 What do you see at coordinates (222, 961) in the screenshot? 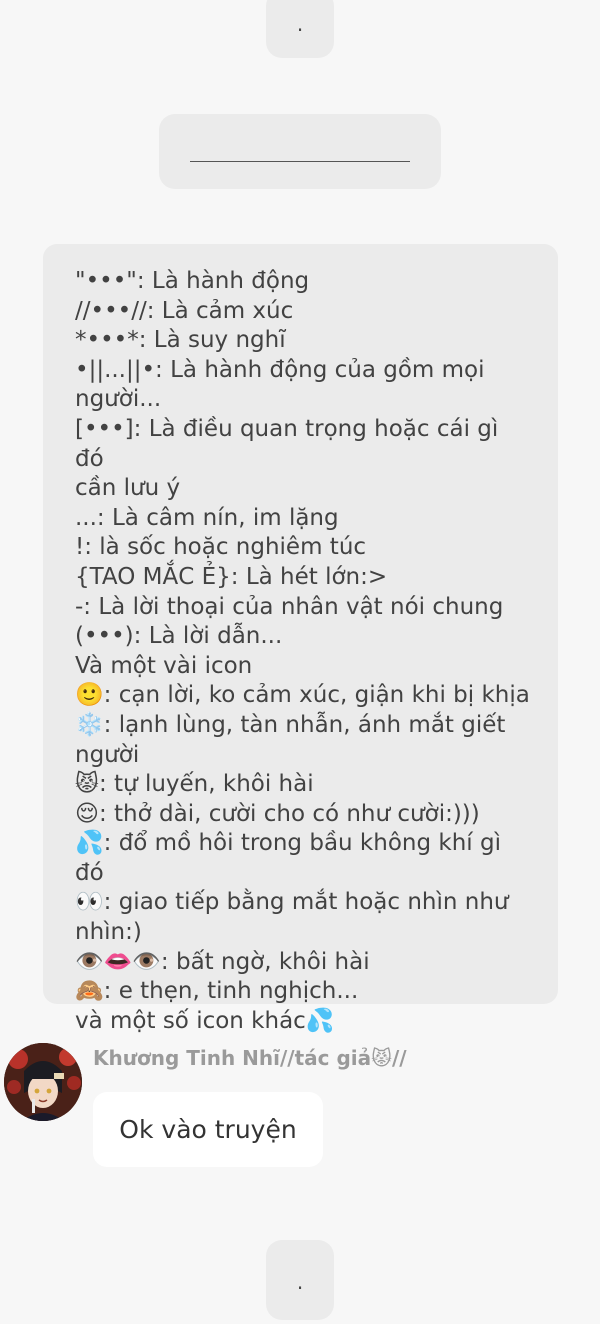
I see `legend-line: 👁️👄👁️: bất ngờ, khôi hài` at bounding box center [222, 961].